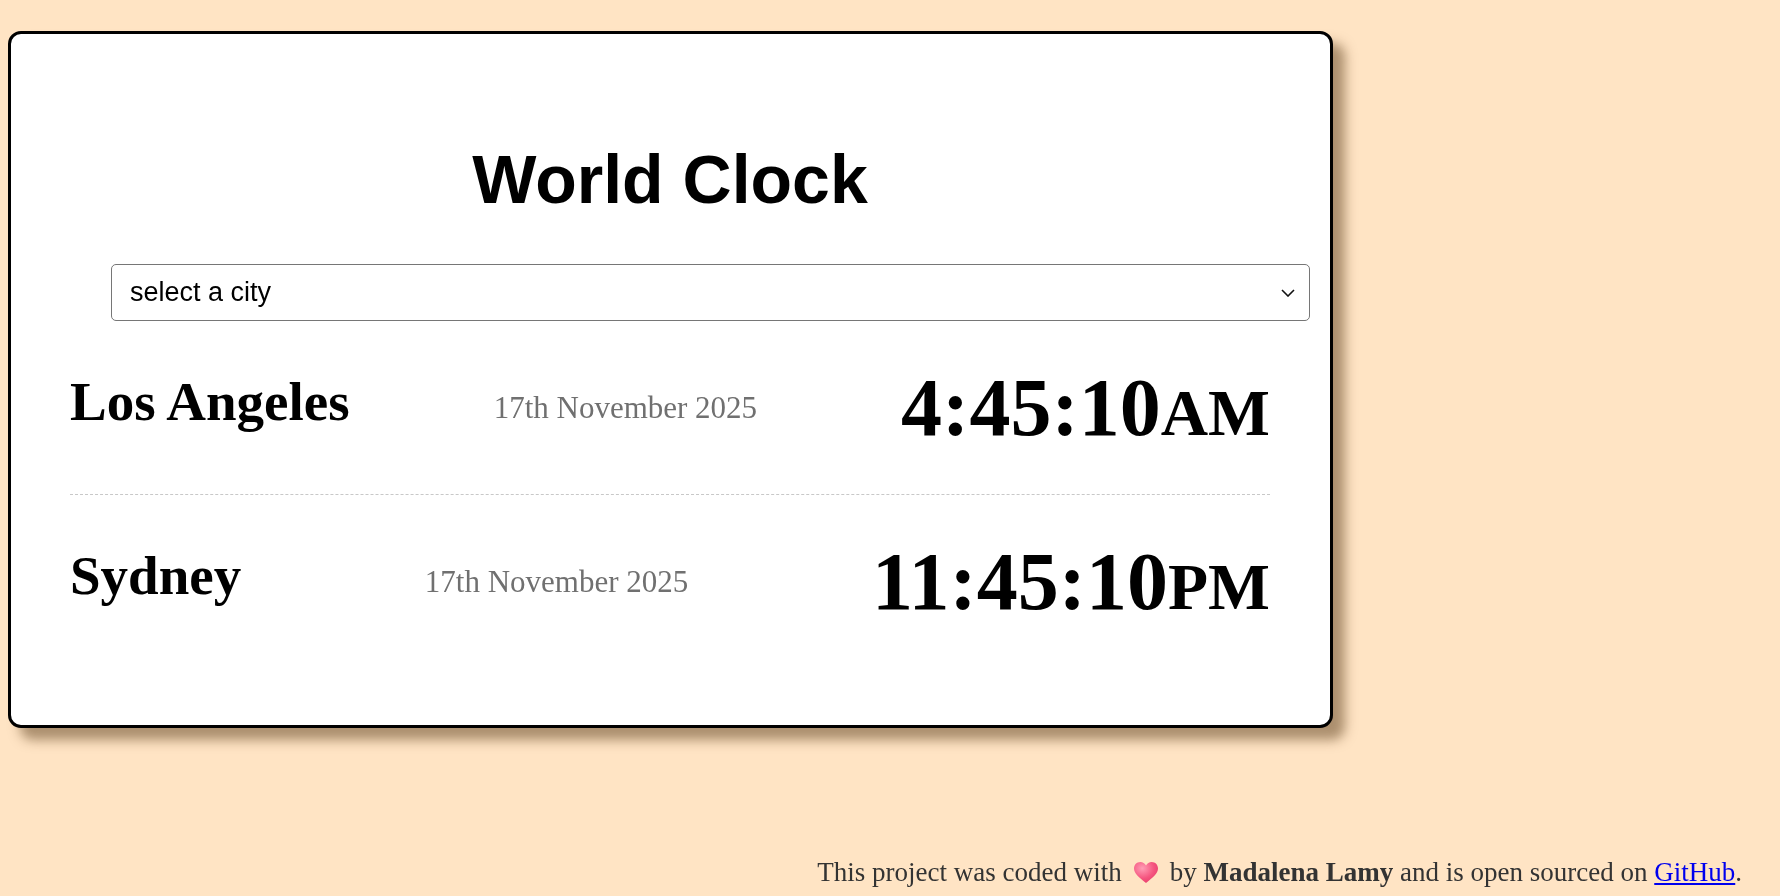 The width and height of the screenshot is (1780, 896). Describe the element at coordinates (1070, 581) in the screenshot. I see `clock-time: 11:45:10PM` at that location.